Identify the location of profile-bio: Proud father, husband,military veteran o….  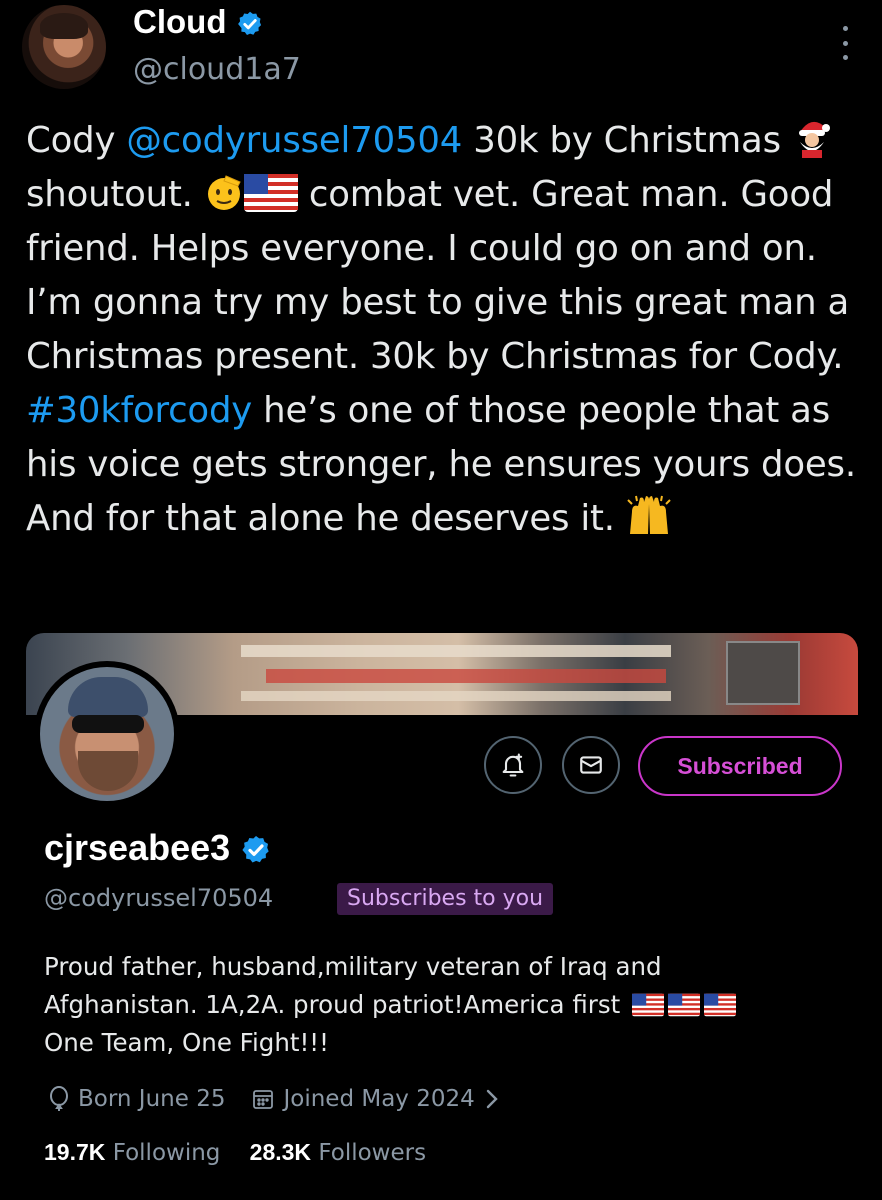
(454, 1005).